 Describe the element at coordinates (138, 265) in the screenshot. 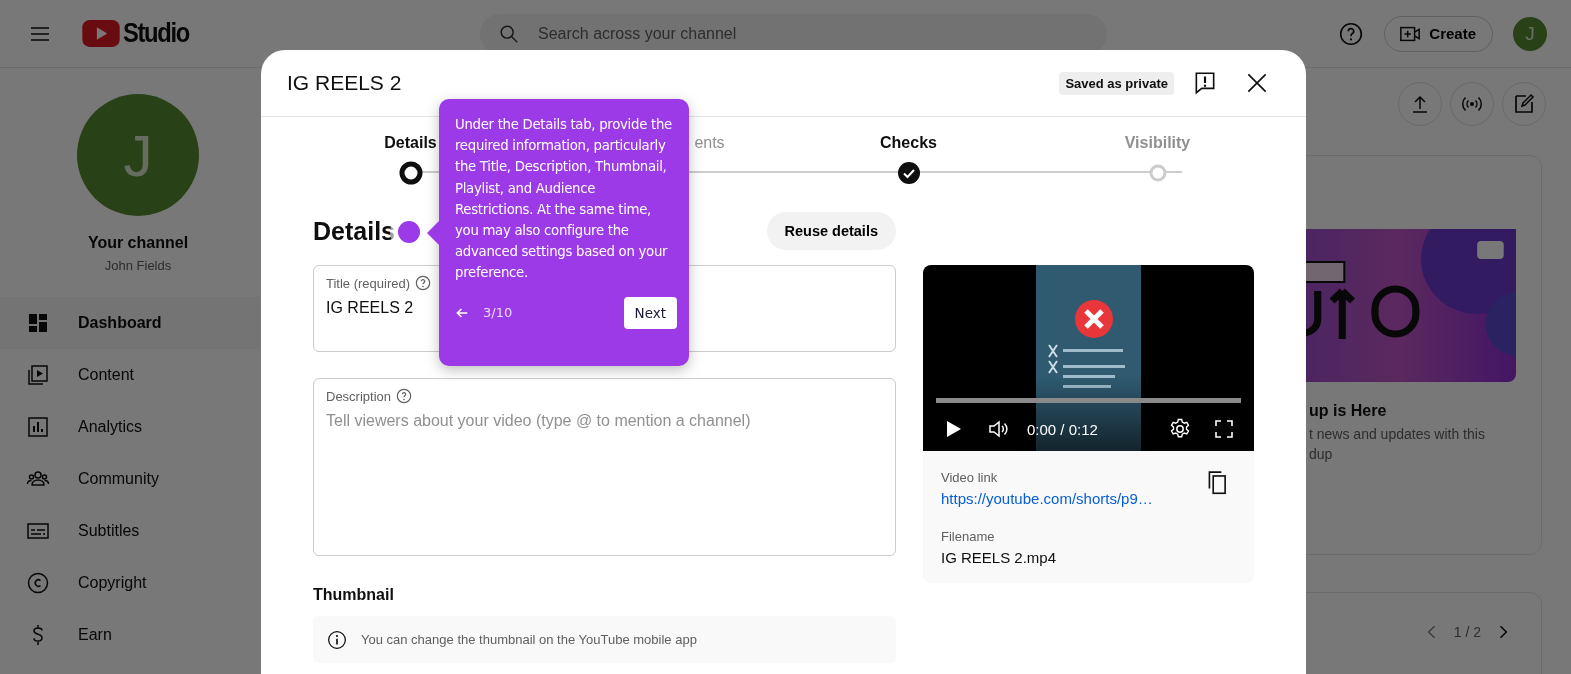

I see `channel-name: John Fields` at that location.